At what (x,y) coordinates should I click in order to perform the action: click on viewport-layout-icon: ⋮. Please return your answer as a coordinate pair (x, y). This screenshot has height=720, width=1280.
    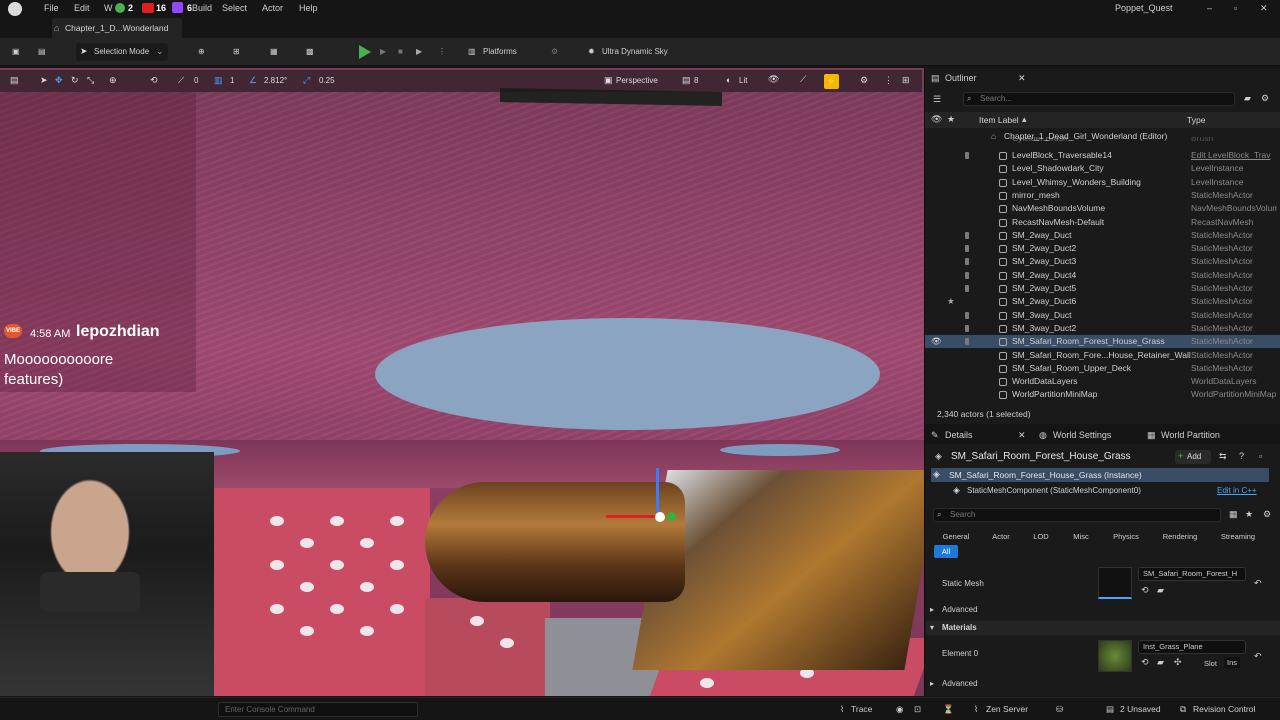
    Looking at the image, I should click on (888, 80).